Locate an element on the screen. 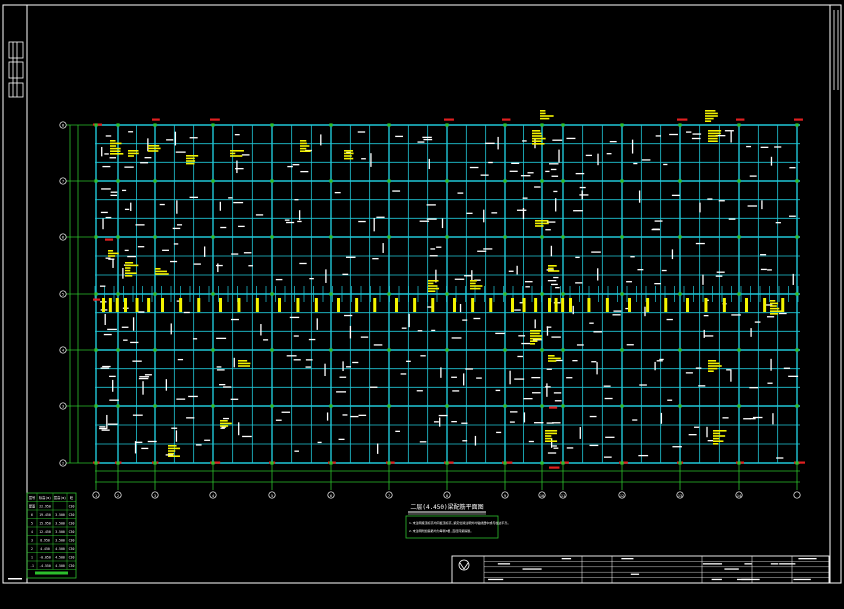  drawing-code is located at coordinates (15, 579).